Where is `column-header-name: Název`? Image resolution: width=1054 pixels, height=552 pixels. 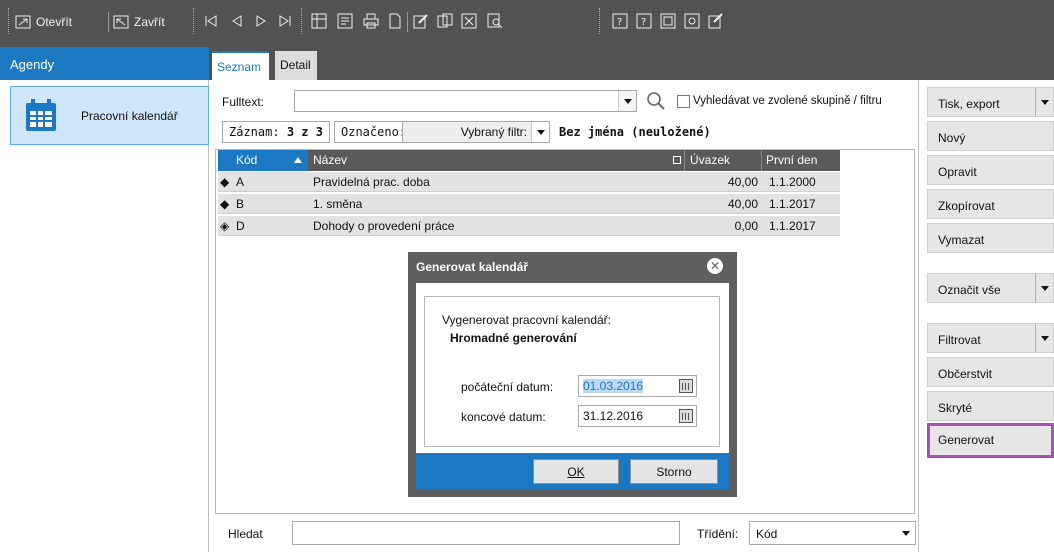
column-header-name: Název is located at coordinates (330, 160).